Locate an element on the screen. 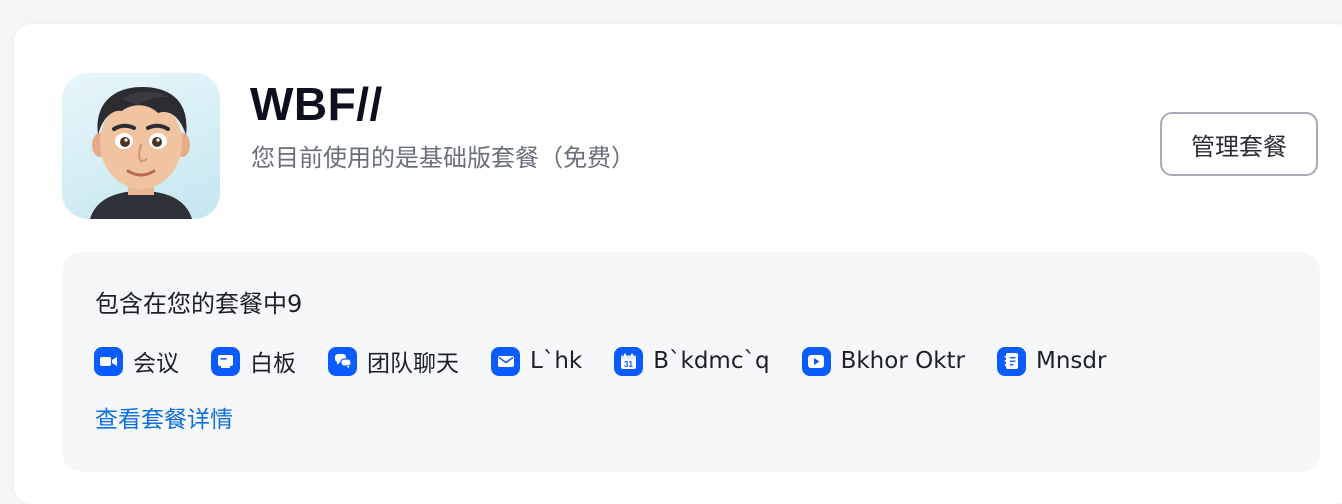 This screenshot has height=504, width=1342. manage-plan-button: 管理套餐 is located at coordinates (1239, 144).